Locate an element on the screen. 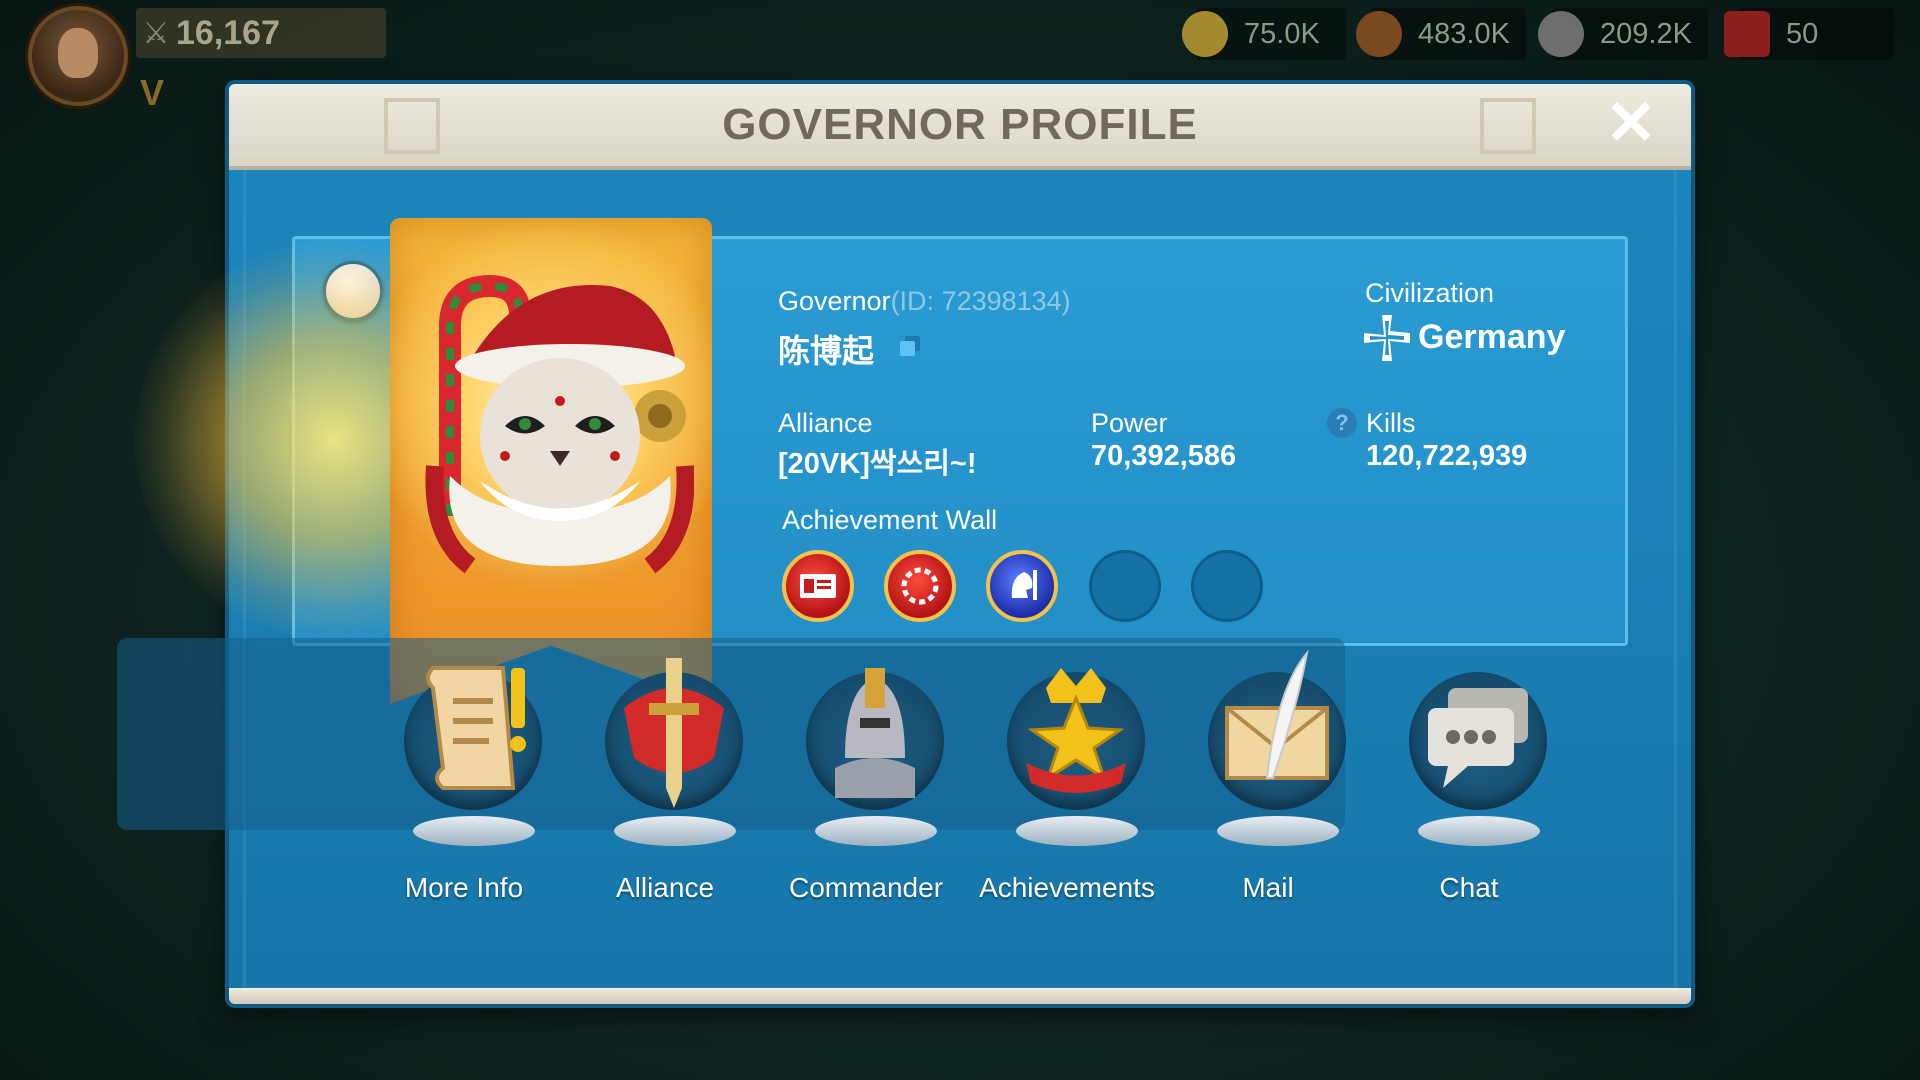 The width and height of the screenshot is (1920, 1080). chat-label: Chat is located at coordinates (1469, 887).